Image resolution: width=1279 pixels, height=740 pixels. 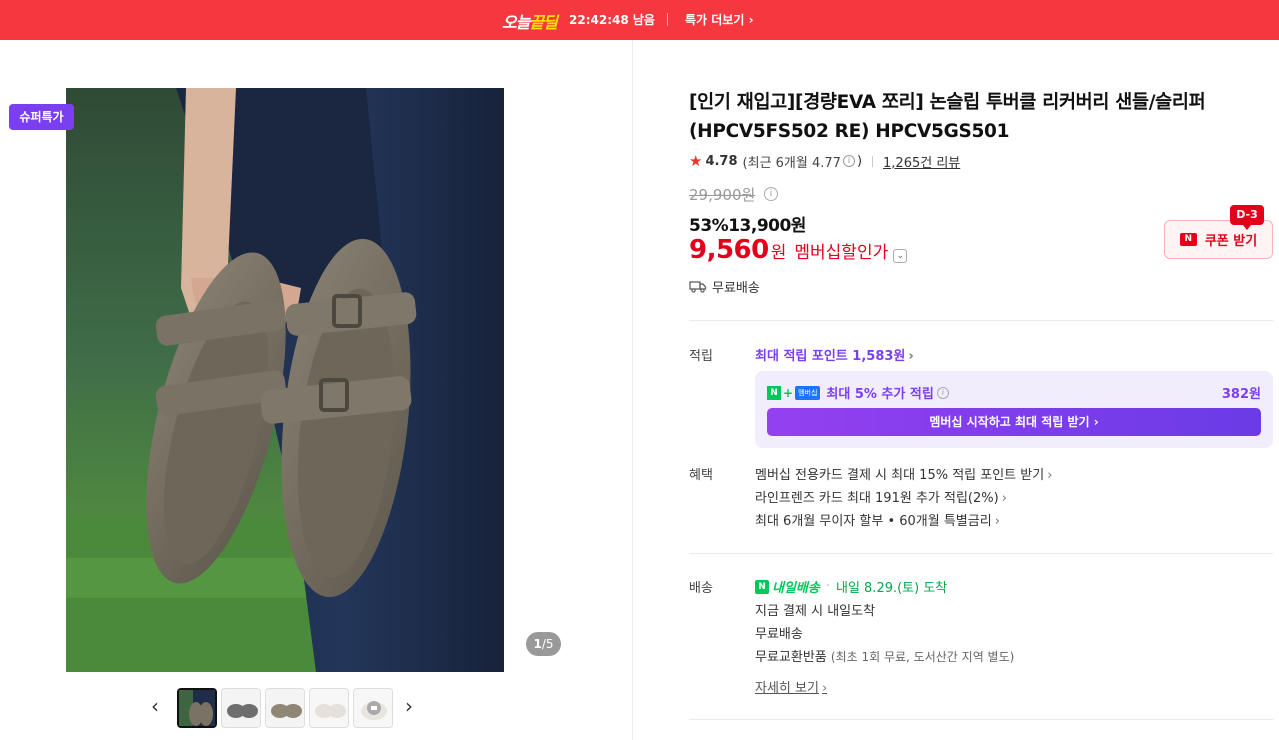 I want to click on rating-row: ★ 4.78 (최근 6개월 4.77 i ) 1,265건 리뷰, so click(x=825, y=161).